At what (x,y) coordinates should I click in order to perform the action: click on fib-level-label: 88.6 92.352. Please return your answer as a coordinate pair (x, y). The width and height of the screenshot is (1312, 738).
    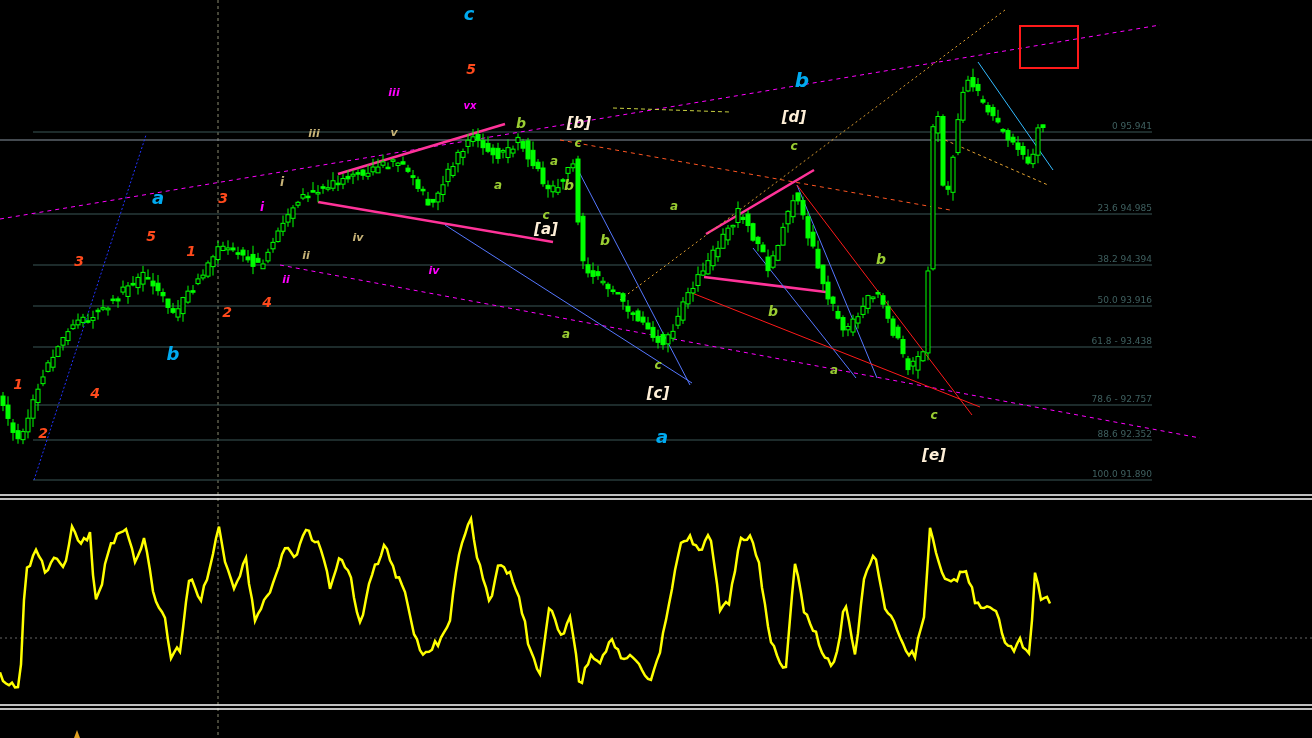
    Looking at the image, I should click on (1124, 434).